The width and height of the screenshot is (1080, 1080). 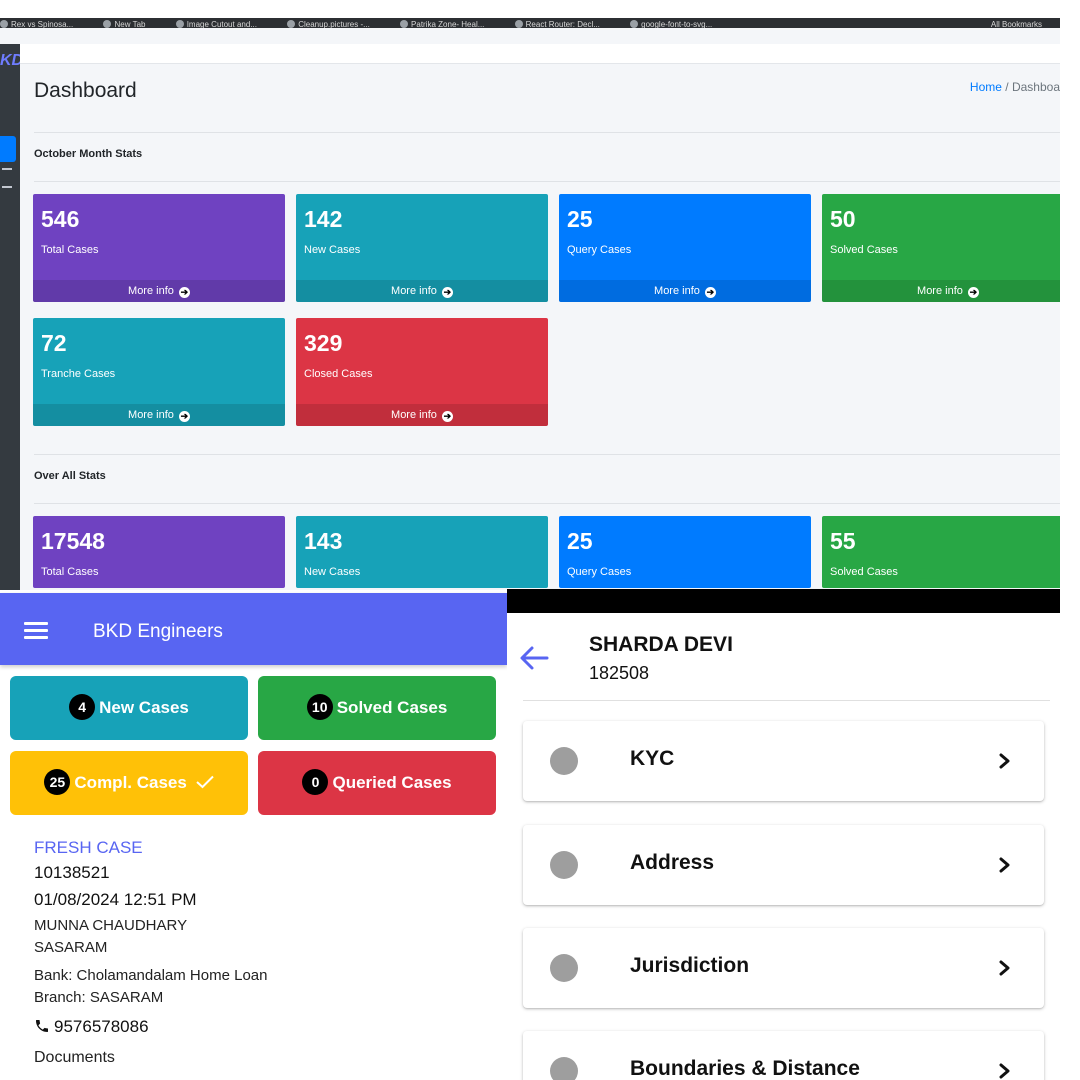 I want to click on solved-cases-button: 10 Solved Cases, so click(x=377, y=708).